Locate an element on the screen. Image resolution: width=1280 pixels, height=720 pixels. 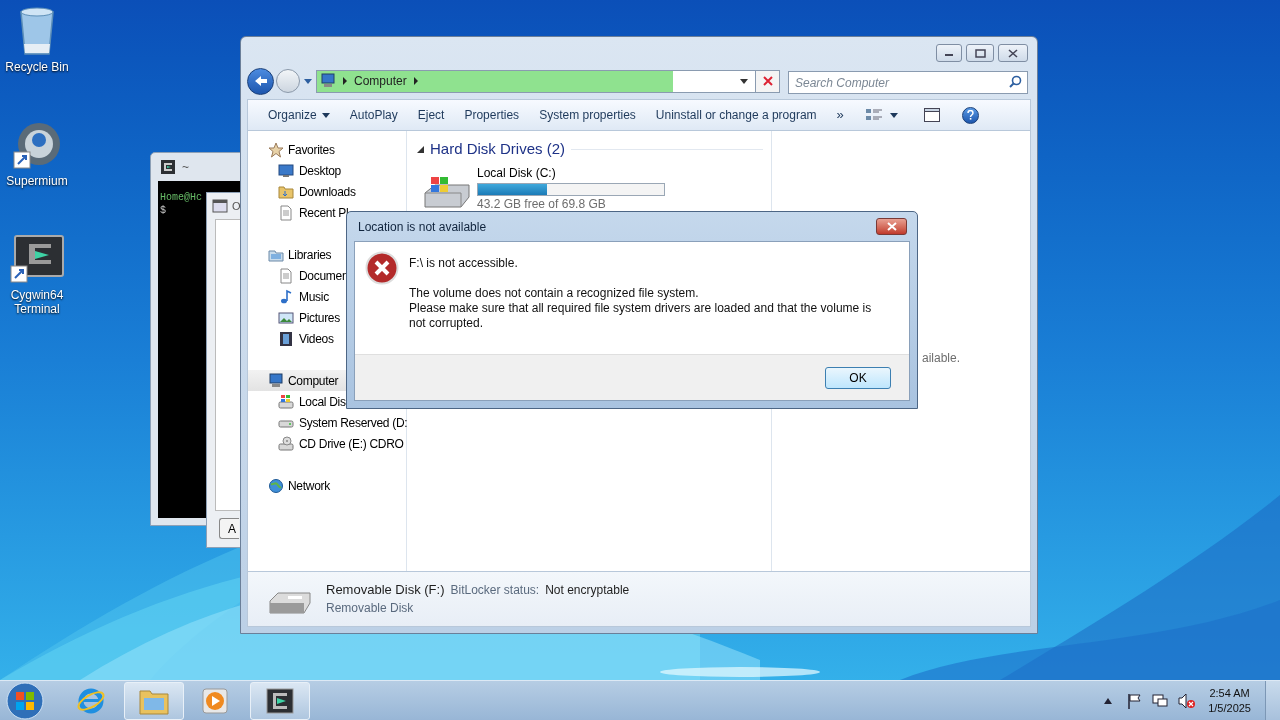
removable-drive-icon is located at coordinates (289, 604).